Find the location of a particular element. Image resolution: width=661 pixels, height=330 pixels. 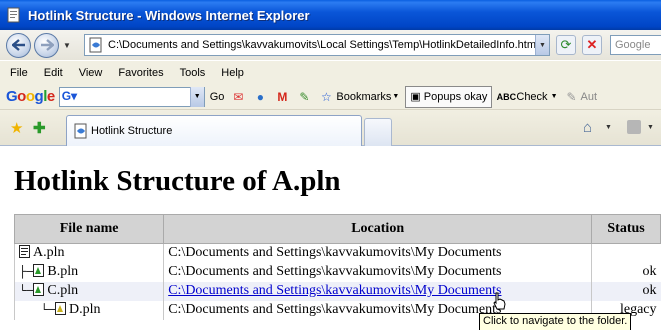

star-icon: ☆ is located at coordinates (326, 97).